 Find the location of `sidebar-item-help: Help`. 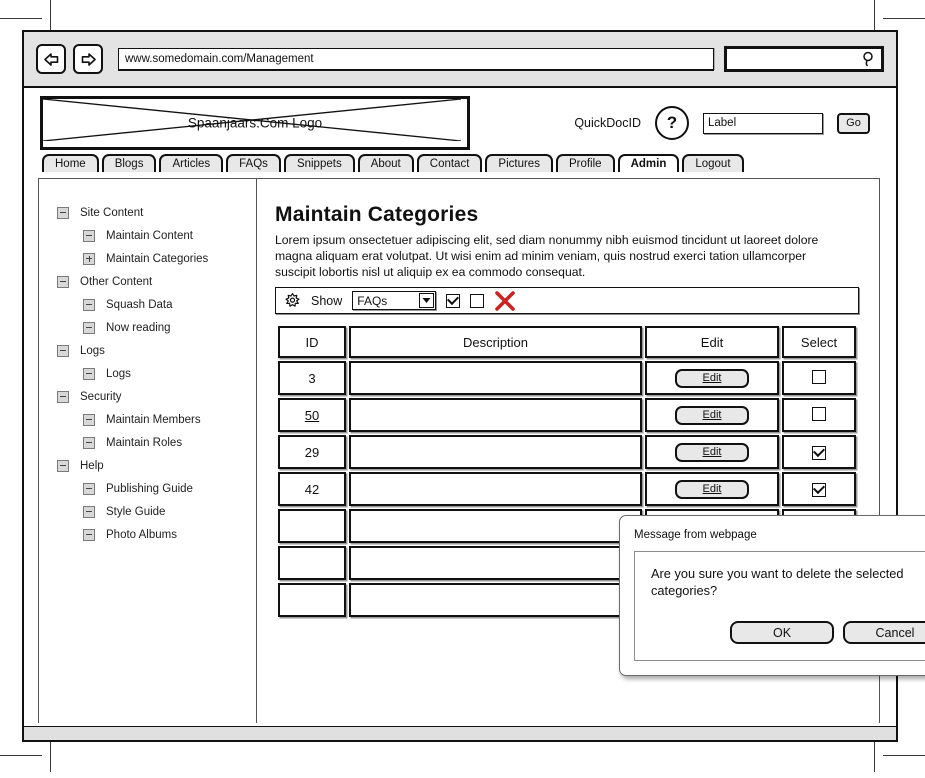

sidebar-item-help: Help is located at coordinates (156, 465).